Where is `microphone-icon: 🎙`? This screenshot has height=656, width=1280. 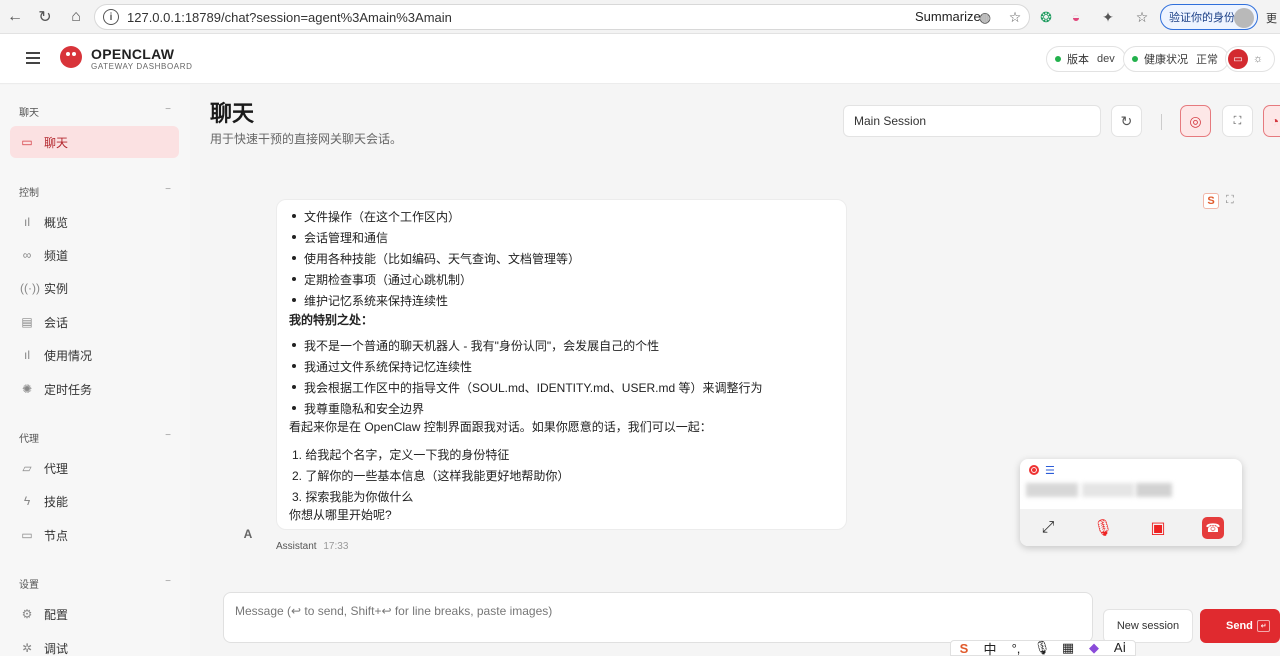
microphone-icon: 🎙 is located at coordinates (1042, 648).